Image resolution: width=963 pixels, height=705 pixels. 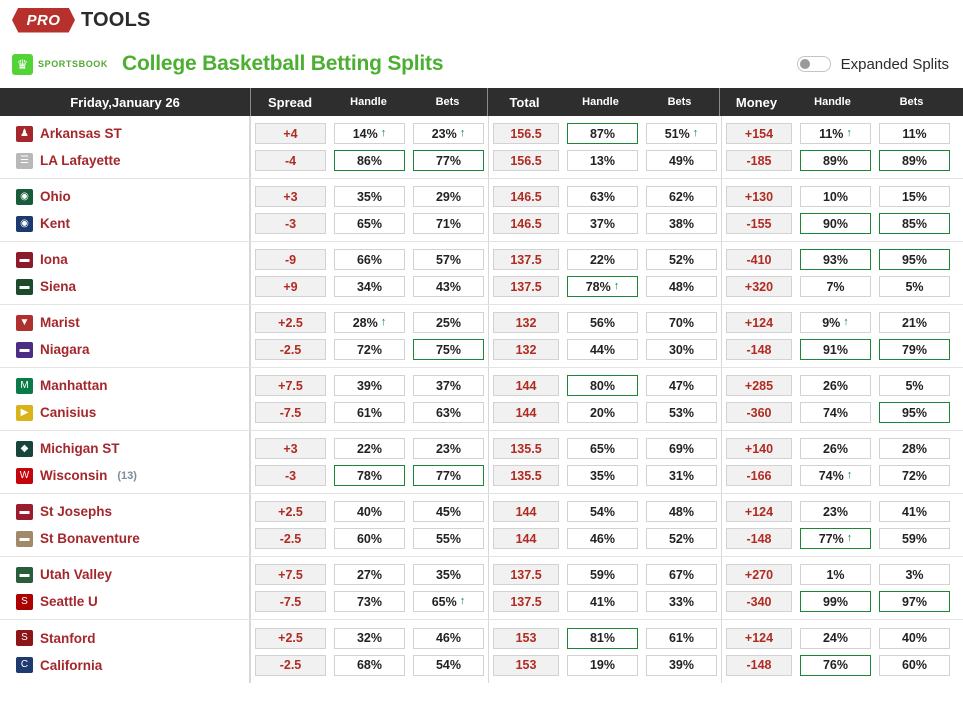 I want to click on spread-cell: -4, so click(x=290, y=160).